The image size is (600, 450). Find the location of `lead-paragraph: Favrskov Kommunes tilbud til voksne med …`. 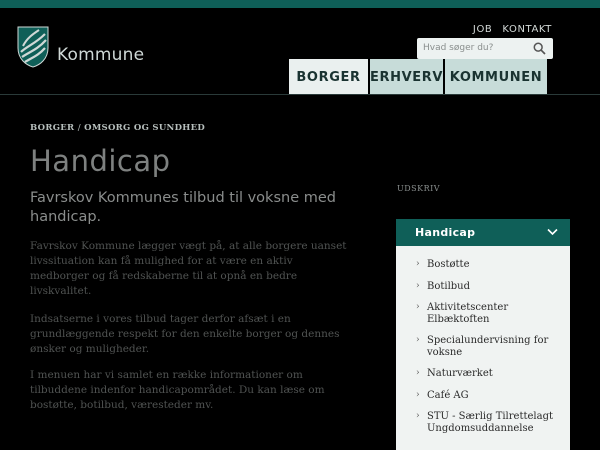

lead-paragraph: Favrskov Kommunes tilbud til voksne med … is located at coordinates (183, 207).